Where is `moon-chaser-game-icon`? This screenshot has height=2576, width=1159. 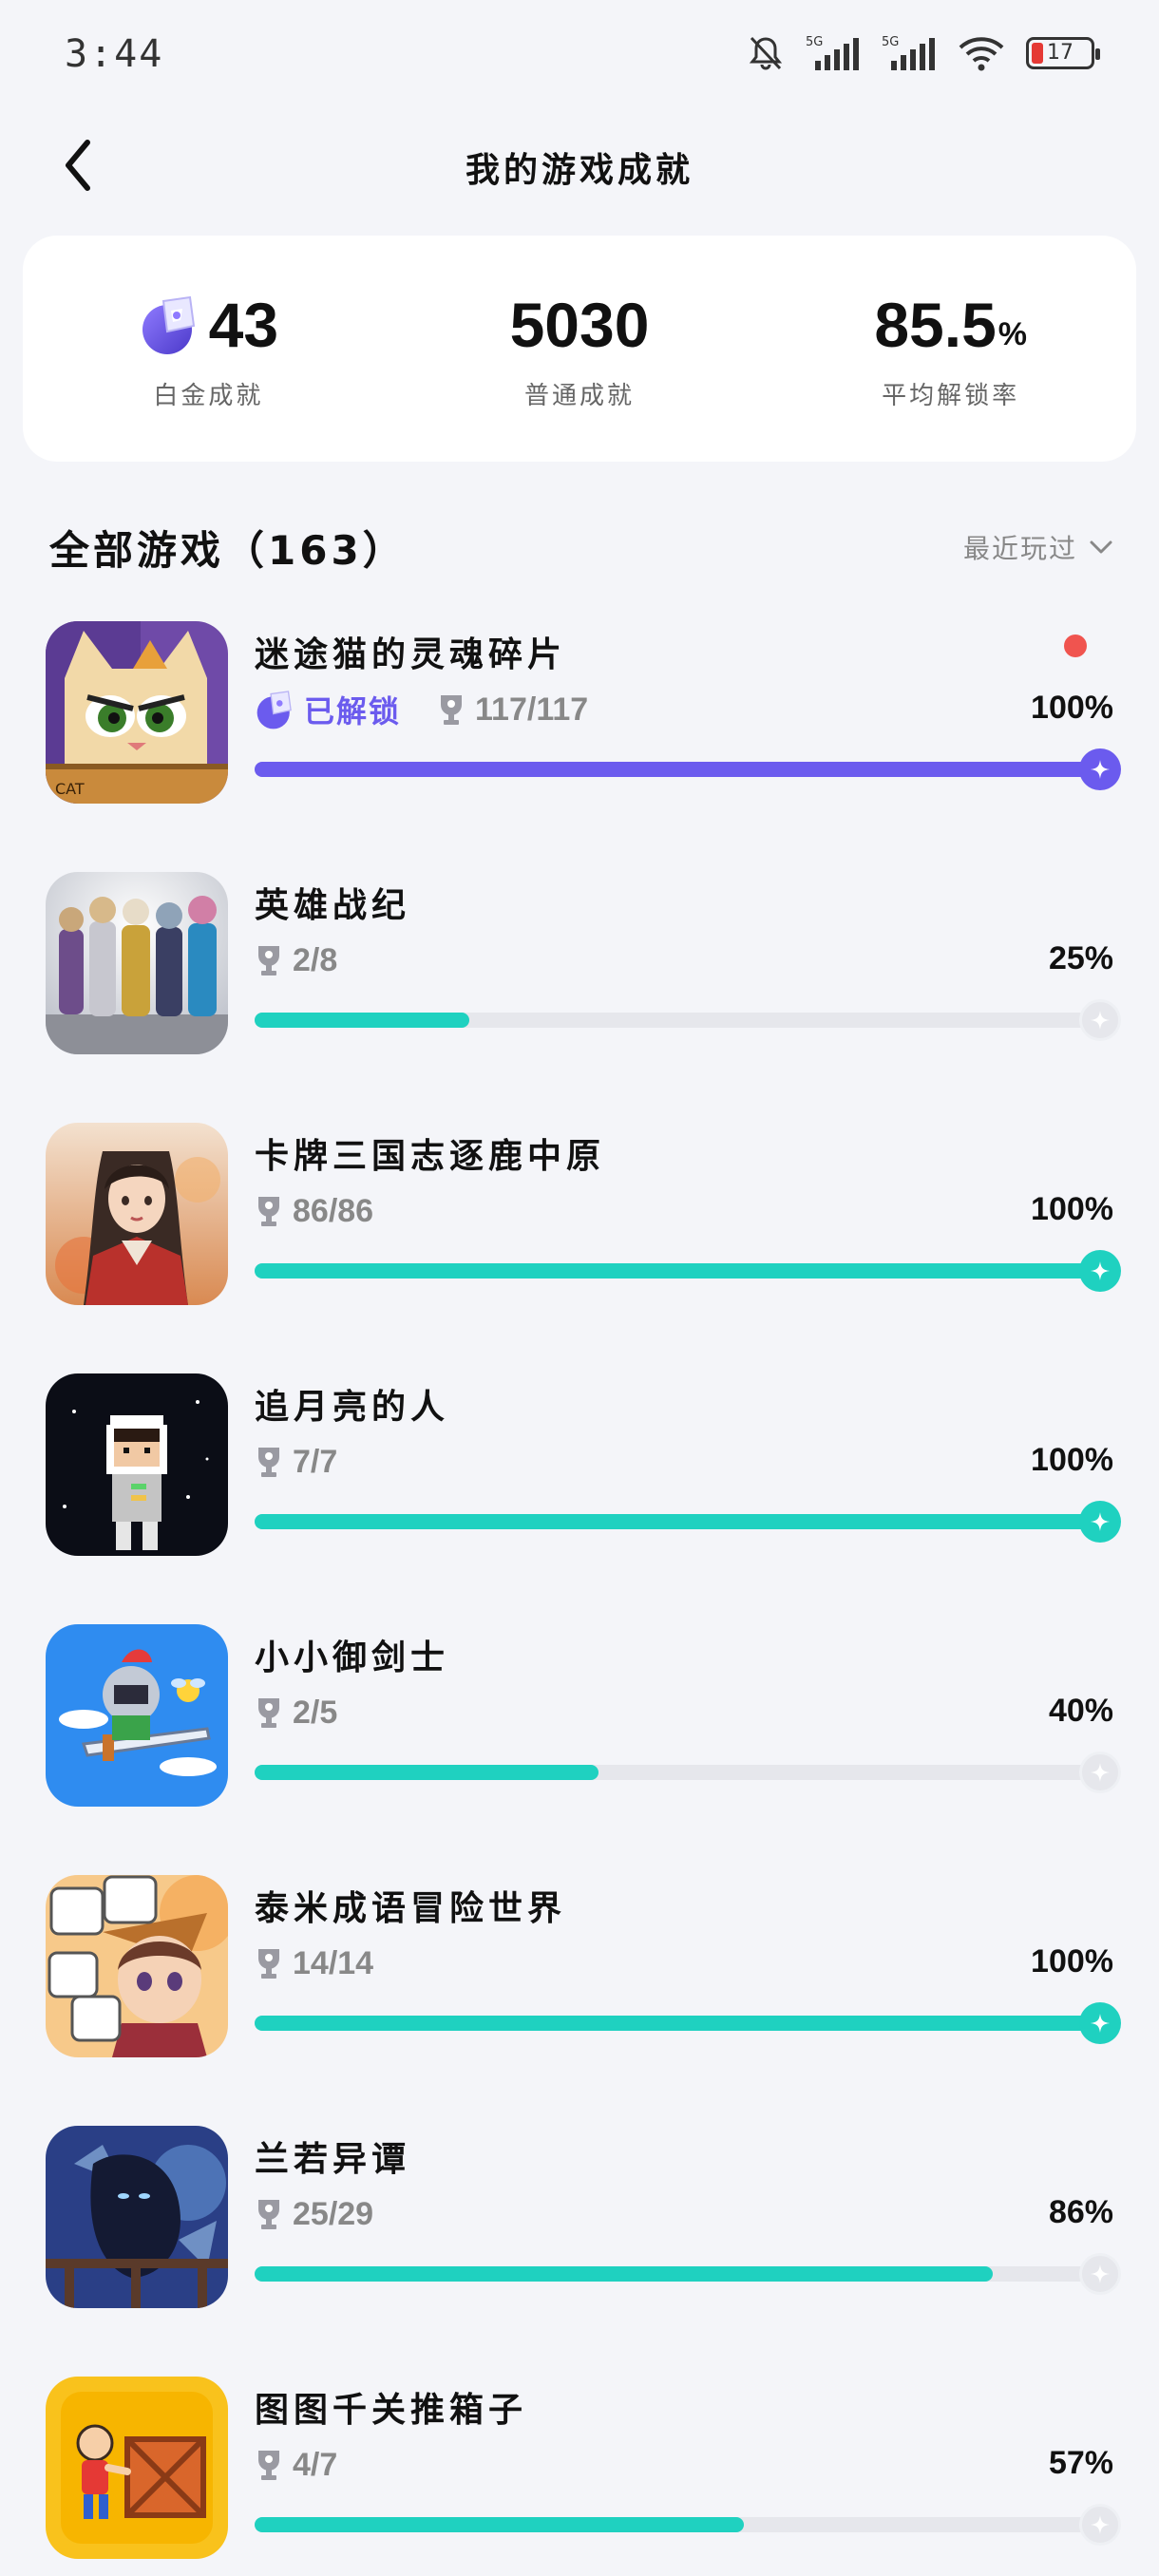 moon-chaser-game-icon is located at coordinates (137, 1464).